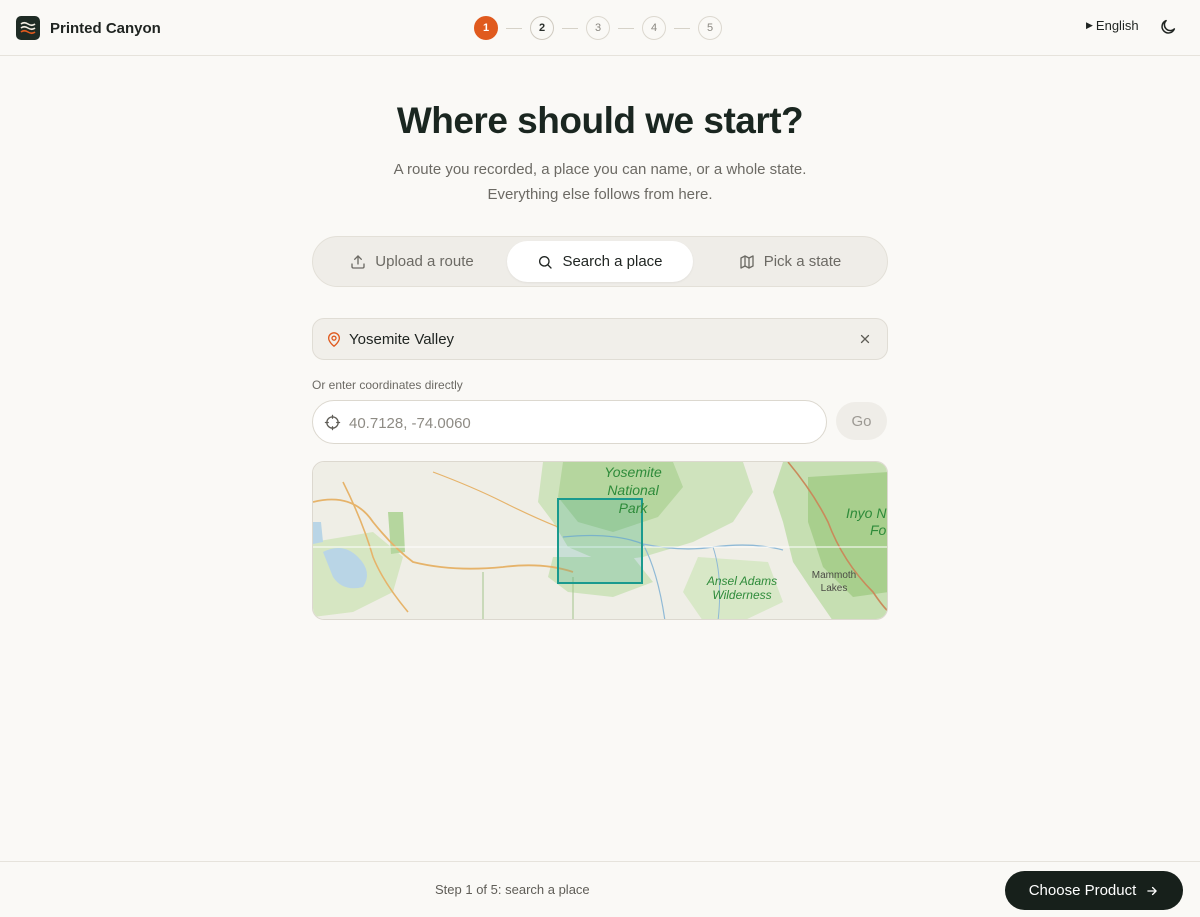  Describe the element at coordinates (834, 575) in the screenshot. I see `map-label-town: Mammoth` at that location.